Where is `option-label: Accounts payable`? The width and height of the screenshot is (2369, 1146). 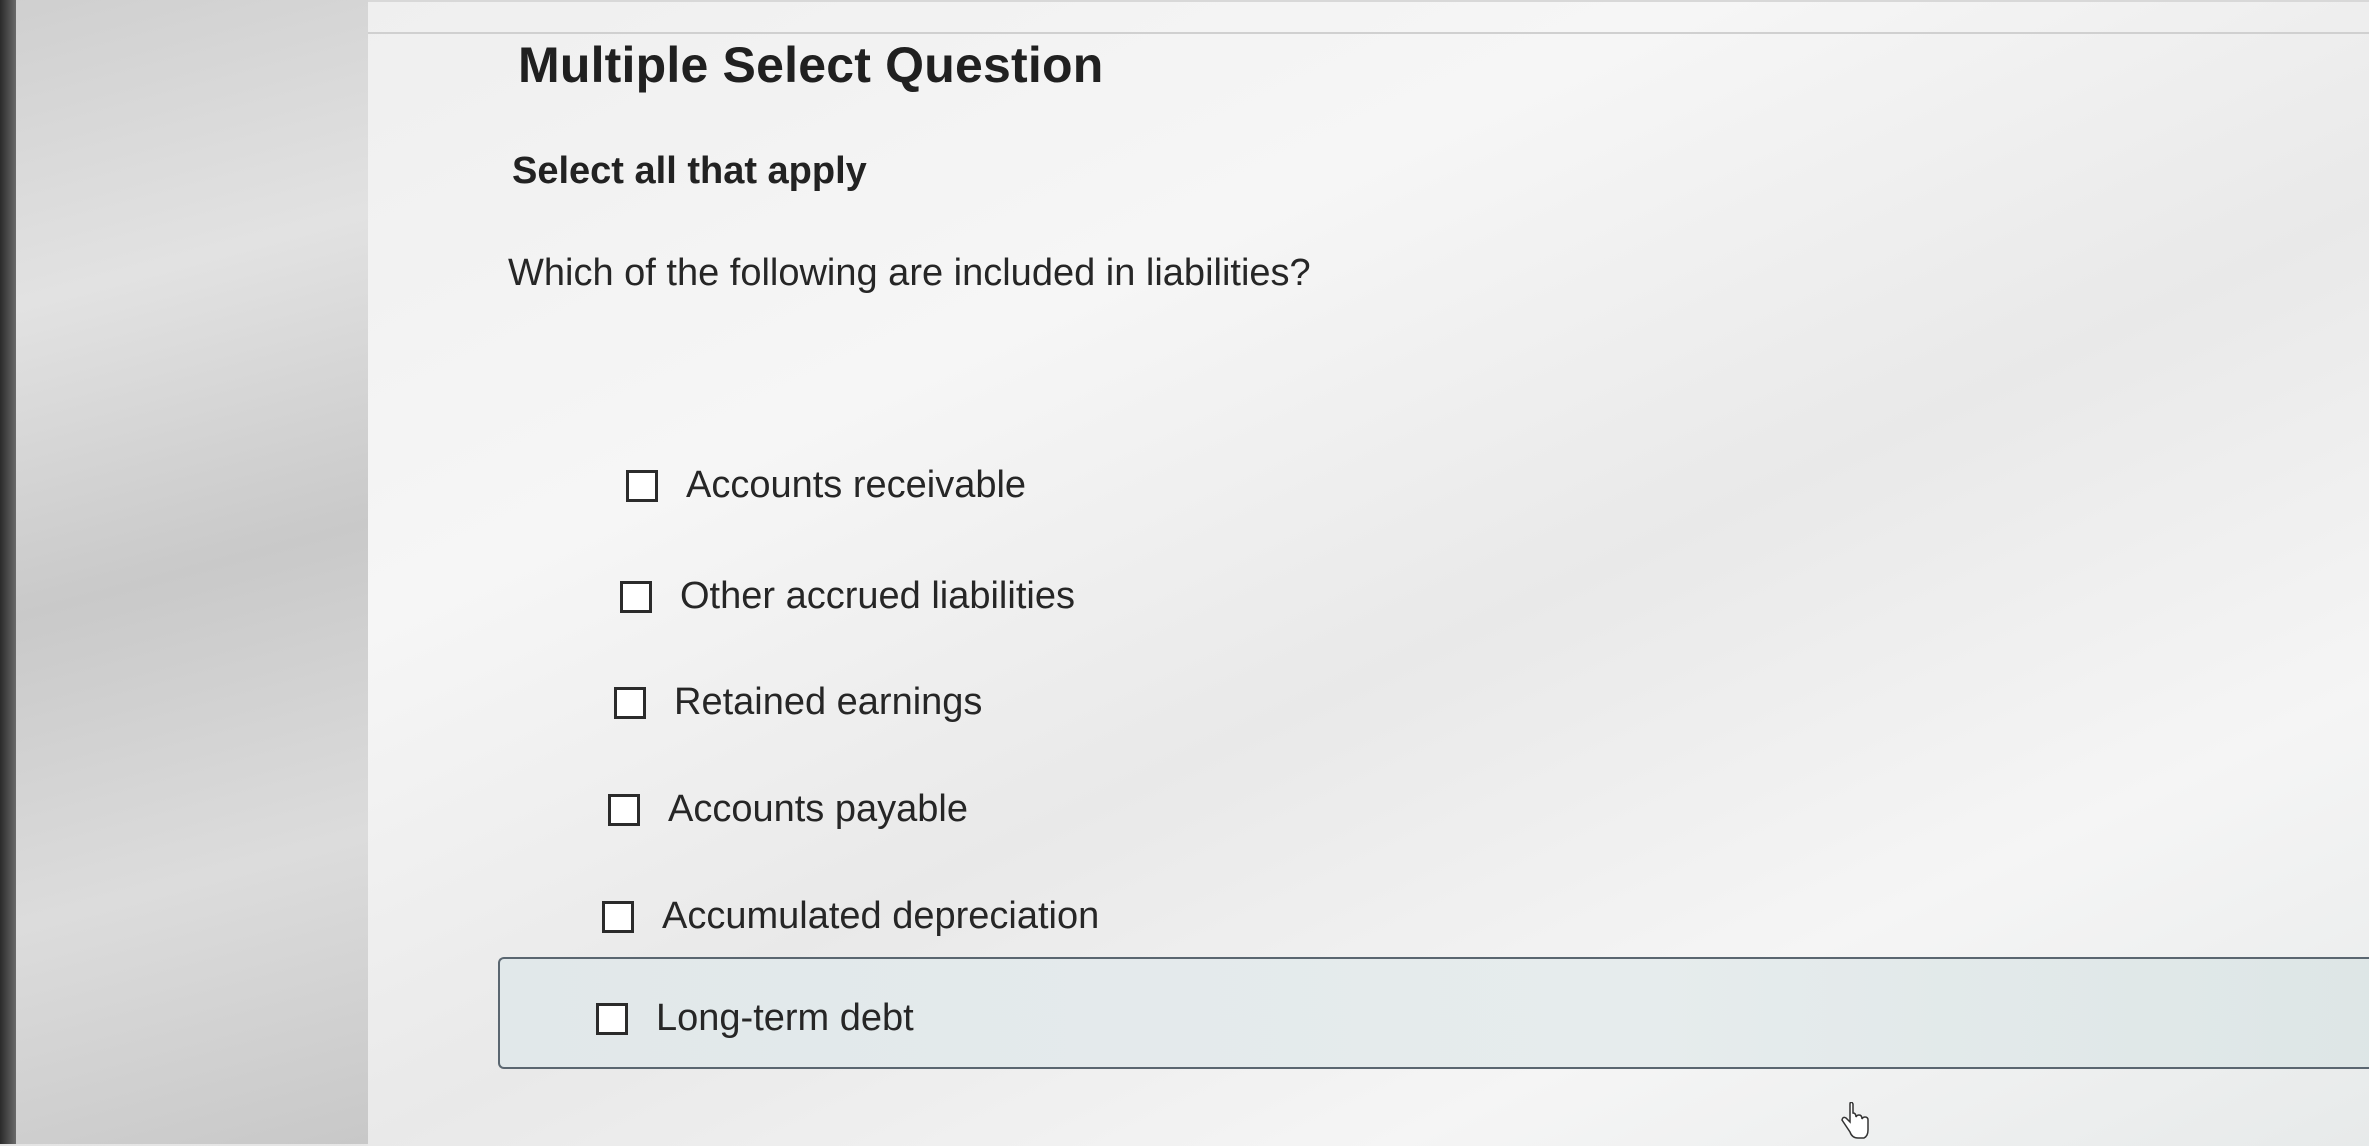
option-label: Accounts payable is located at coordinates (818, 809).